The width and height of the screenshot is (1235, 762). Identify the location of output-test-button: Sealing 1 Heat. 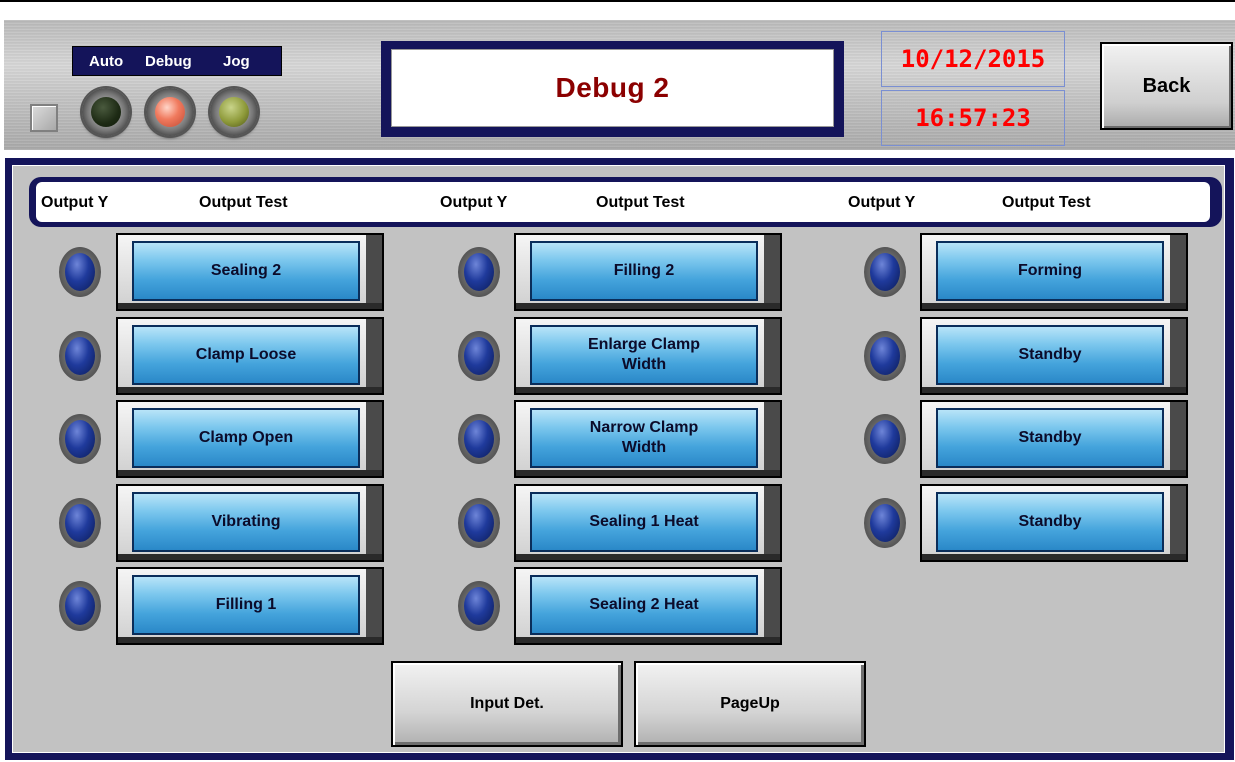
(648, 523).